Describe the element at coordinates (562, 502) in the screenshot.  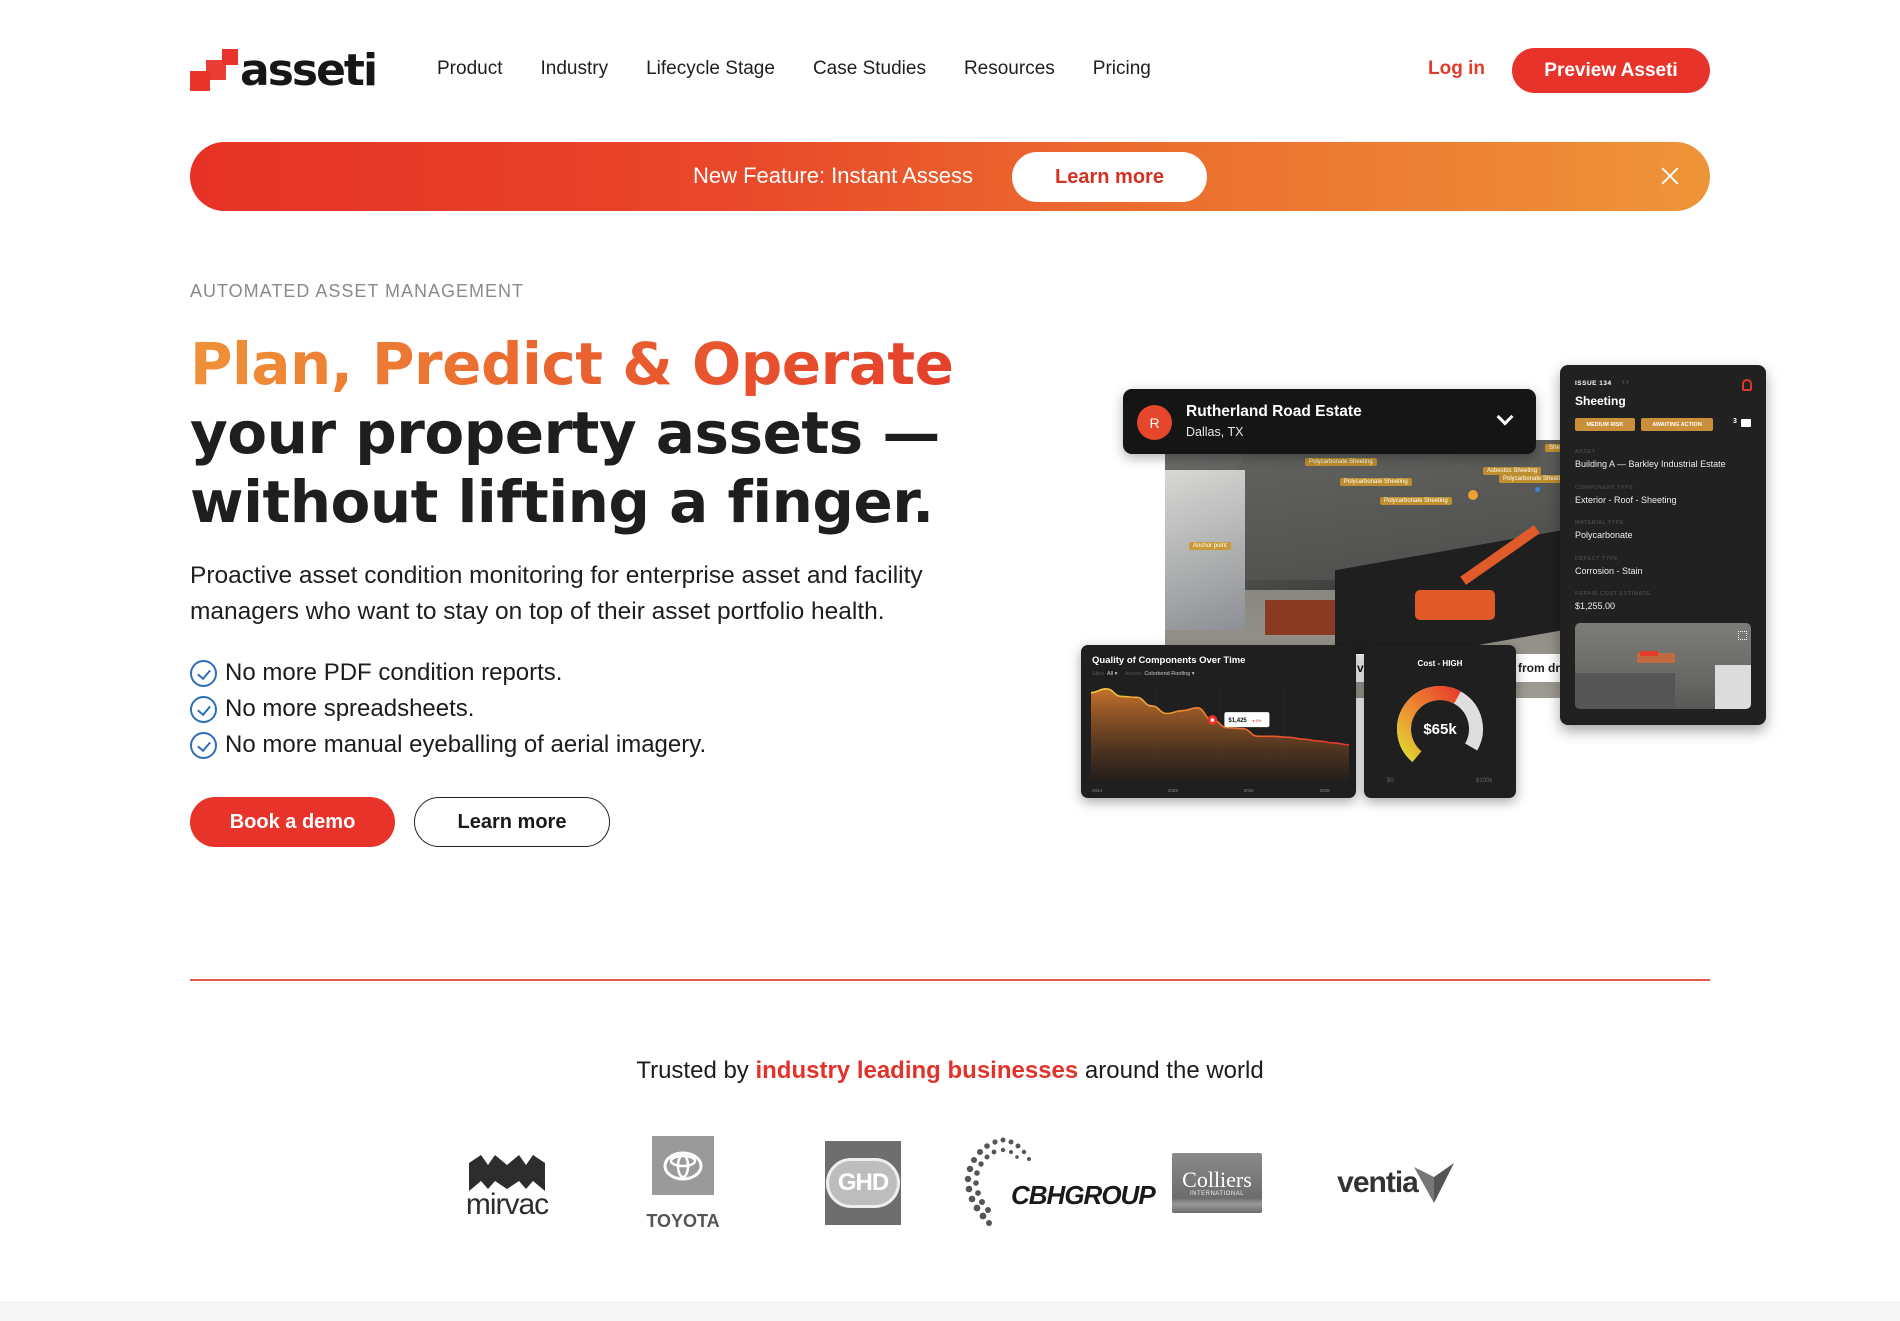
I see `headline-line-3: without lifting a finger.` at that location.